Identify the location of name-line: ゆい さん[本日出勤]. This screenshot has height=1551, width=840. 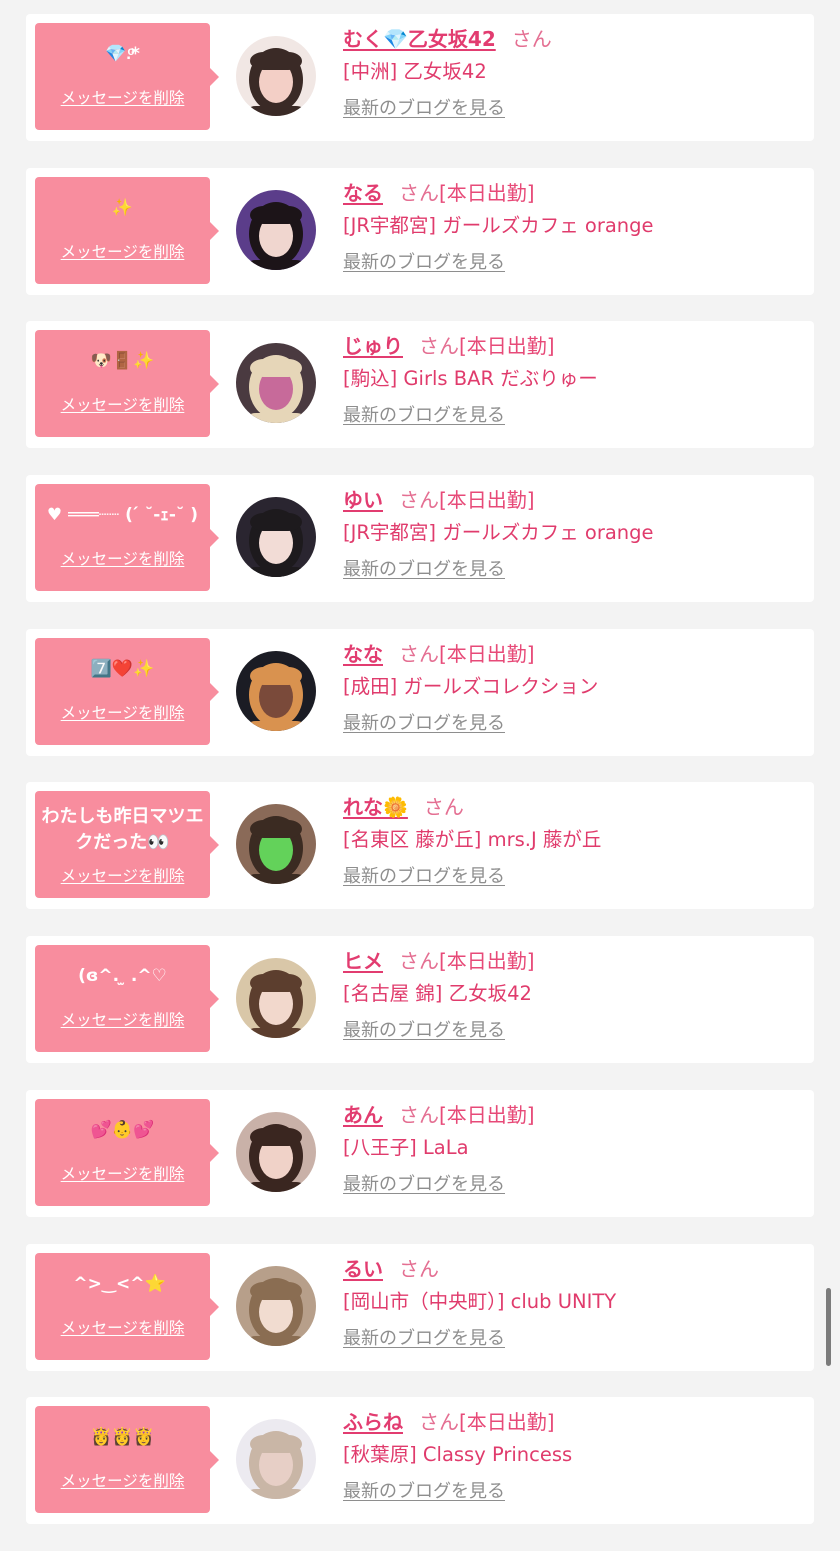
(574, 500).